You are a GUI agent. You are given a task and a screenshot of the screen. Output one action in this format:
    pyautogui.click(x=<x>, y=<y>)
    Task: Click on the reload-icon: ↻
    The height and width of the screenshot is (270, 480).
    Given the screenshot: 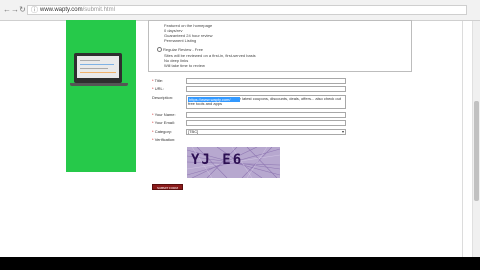 What is the action you would take?
    pyautogui.click(x=22, y=10)
    